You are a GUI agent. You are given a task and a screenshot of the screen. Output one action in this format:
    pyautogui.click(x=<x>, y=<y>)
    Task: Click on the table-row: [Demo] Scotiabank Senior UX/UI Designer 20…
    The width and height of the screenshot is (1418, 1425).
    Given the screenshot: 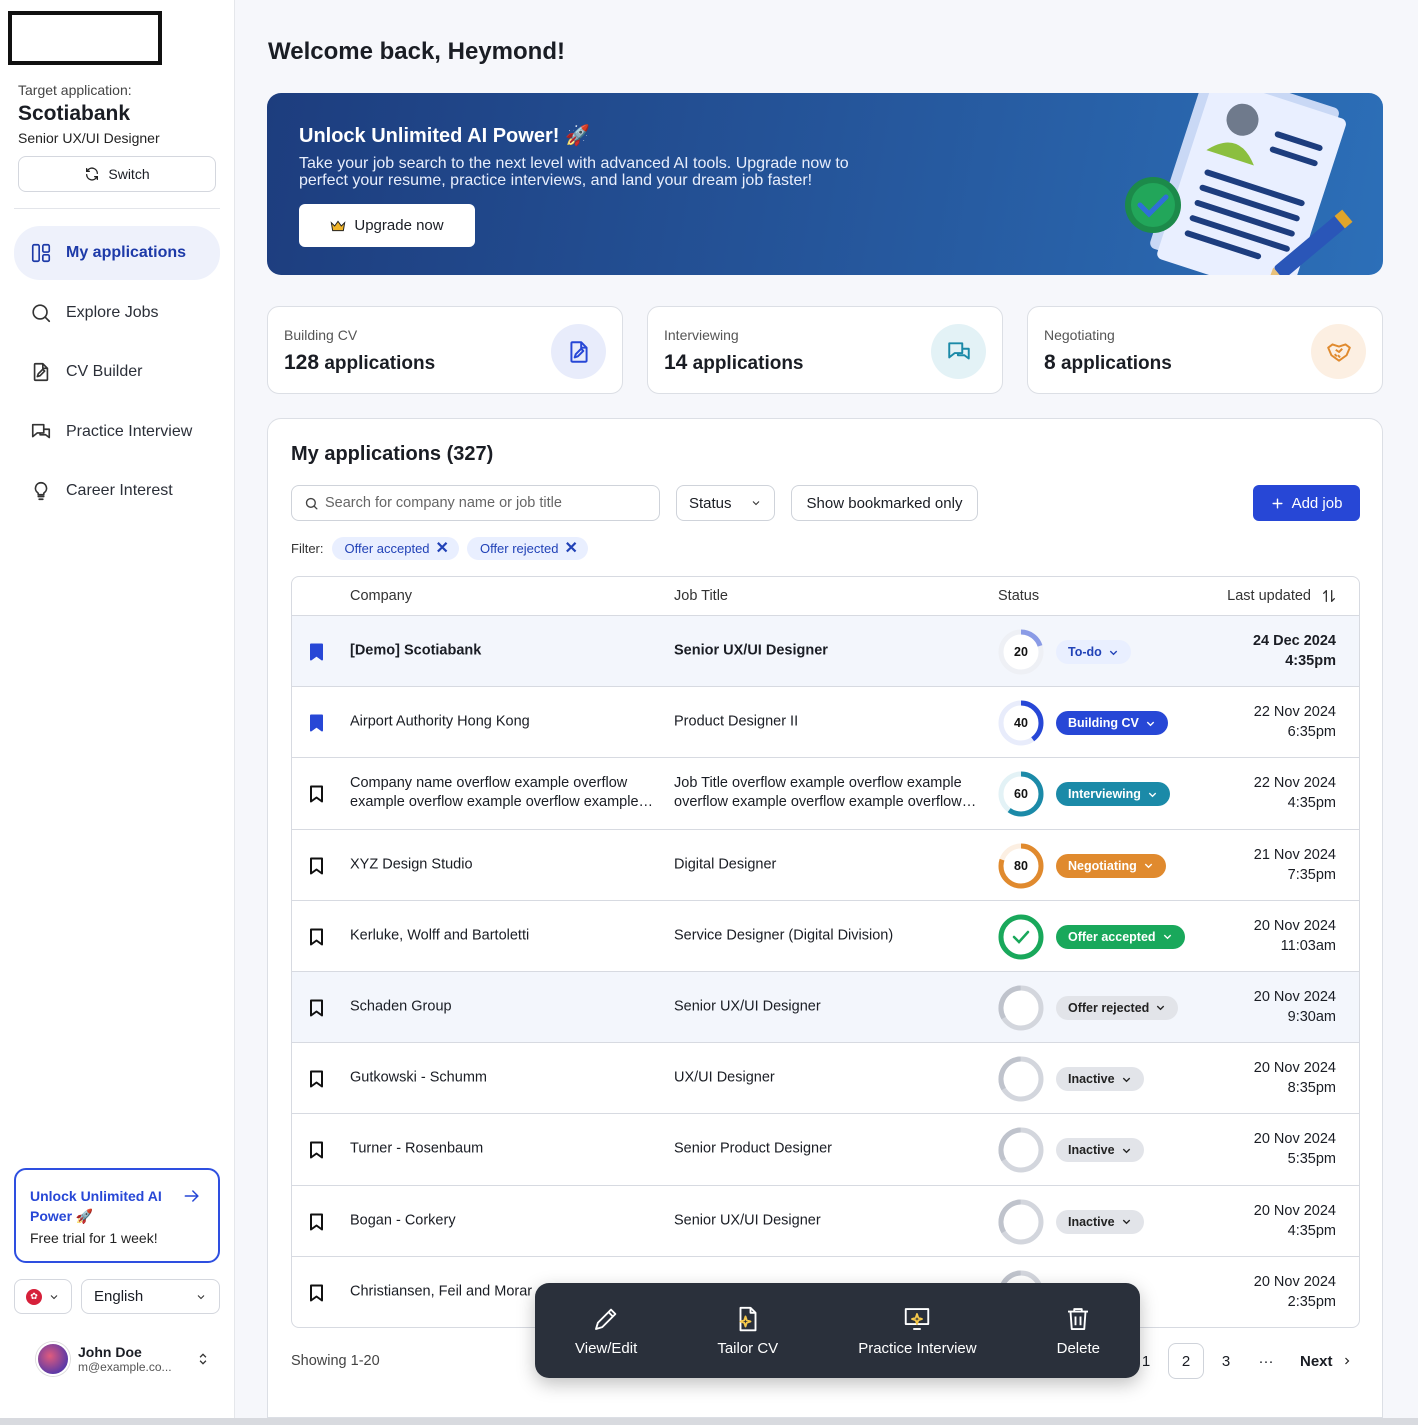 What is the action you would take?
    pyautogui.click(x=825, y=652)
    